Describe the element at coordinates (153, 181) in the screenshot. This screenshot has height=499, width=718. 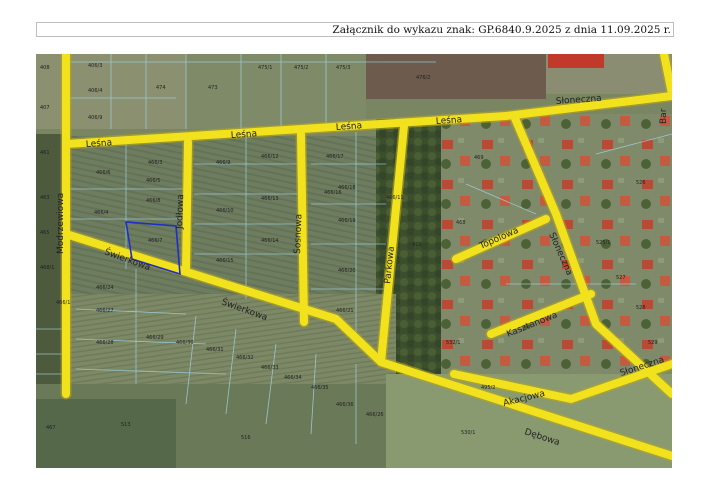
I see `parcel-label: 466/5` at that location.